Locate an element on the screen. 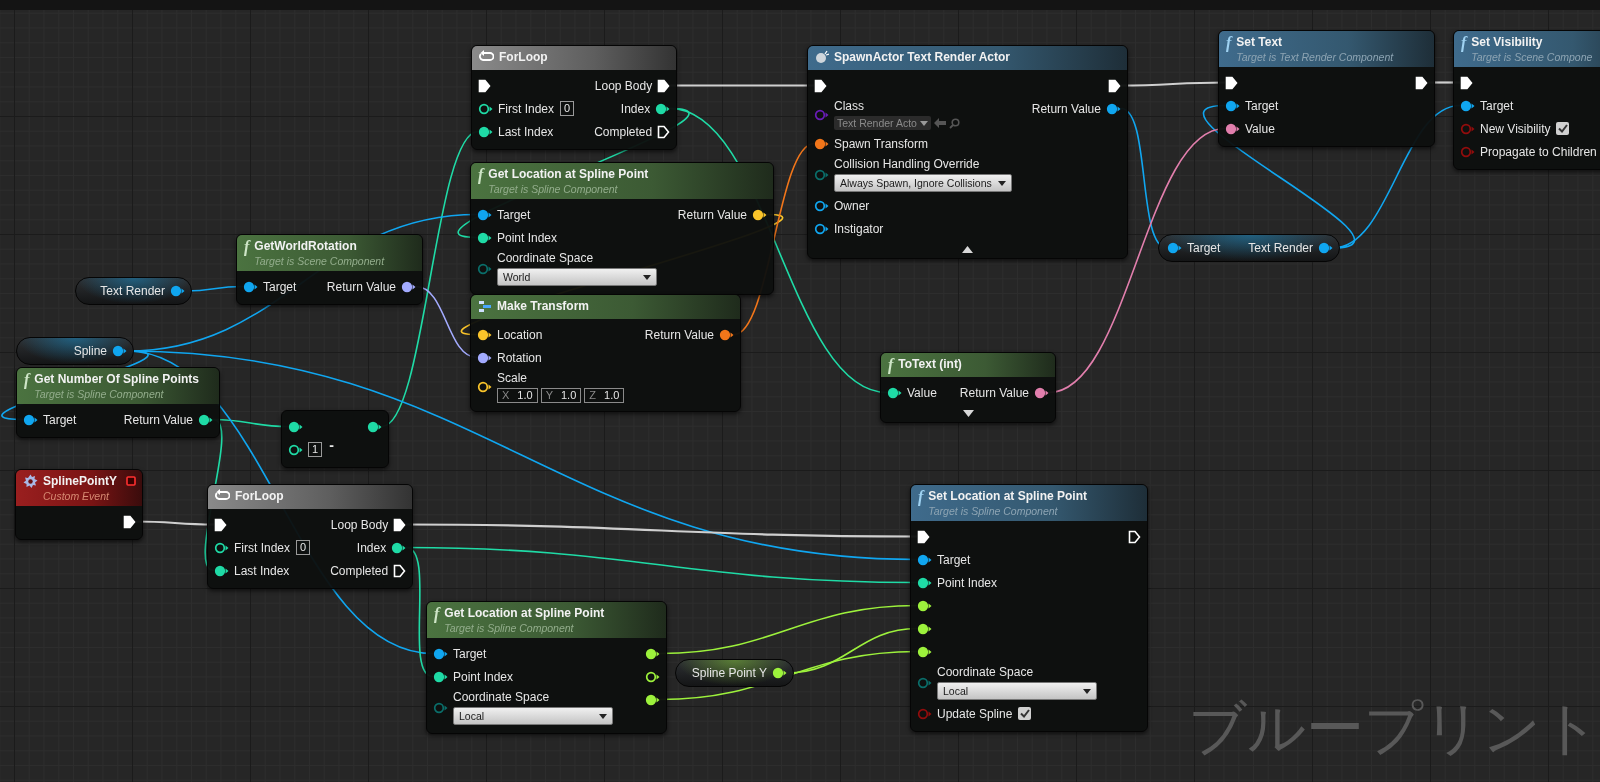 This screenshot has width=1600, height=782. blueprint-node: f Get Location at Spline Point Target is Spline Component Target Point Index Coordinate Space Local is located at coordinates (546, 667).